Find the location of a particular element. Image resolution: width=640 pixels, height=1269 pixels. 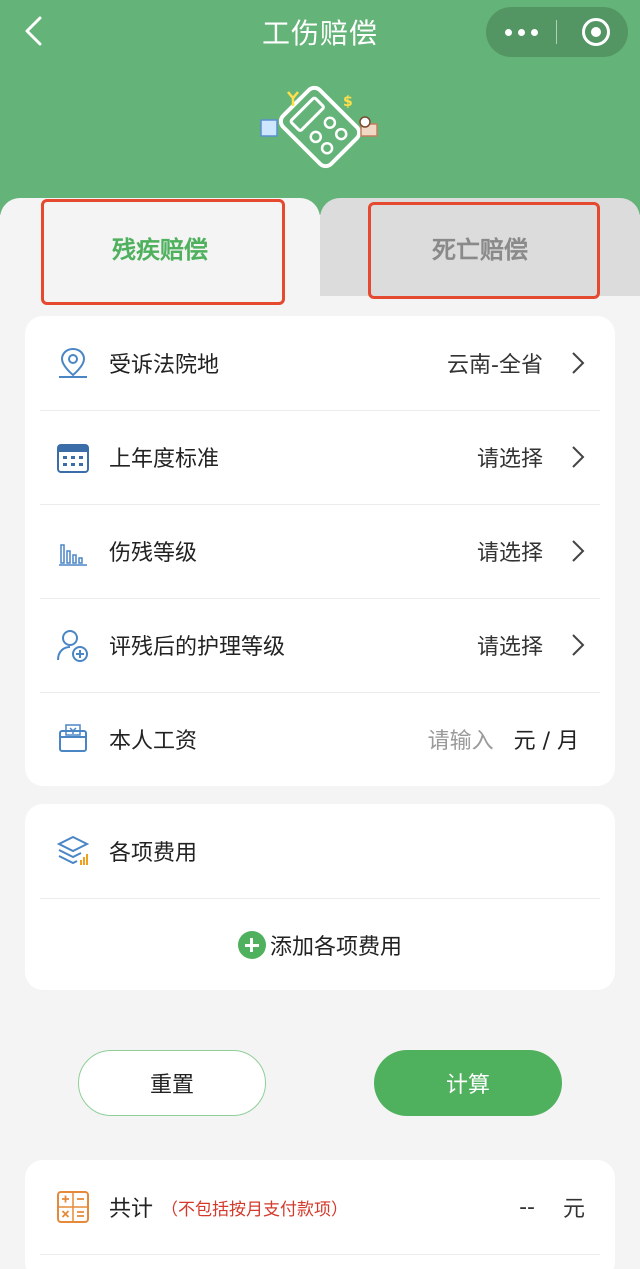

plus-circle-icon is located at coordinates (251, 945).